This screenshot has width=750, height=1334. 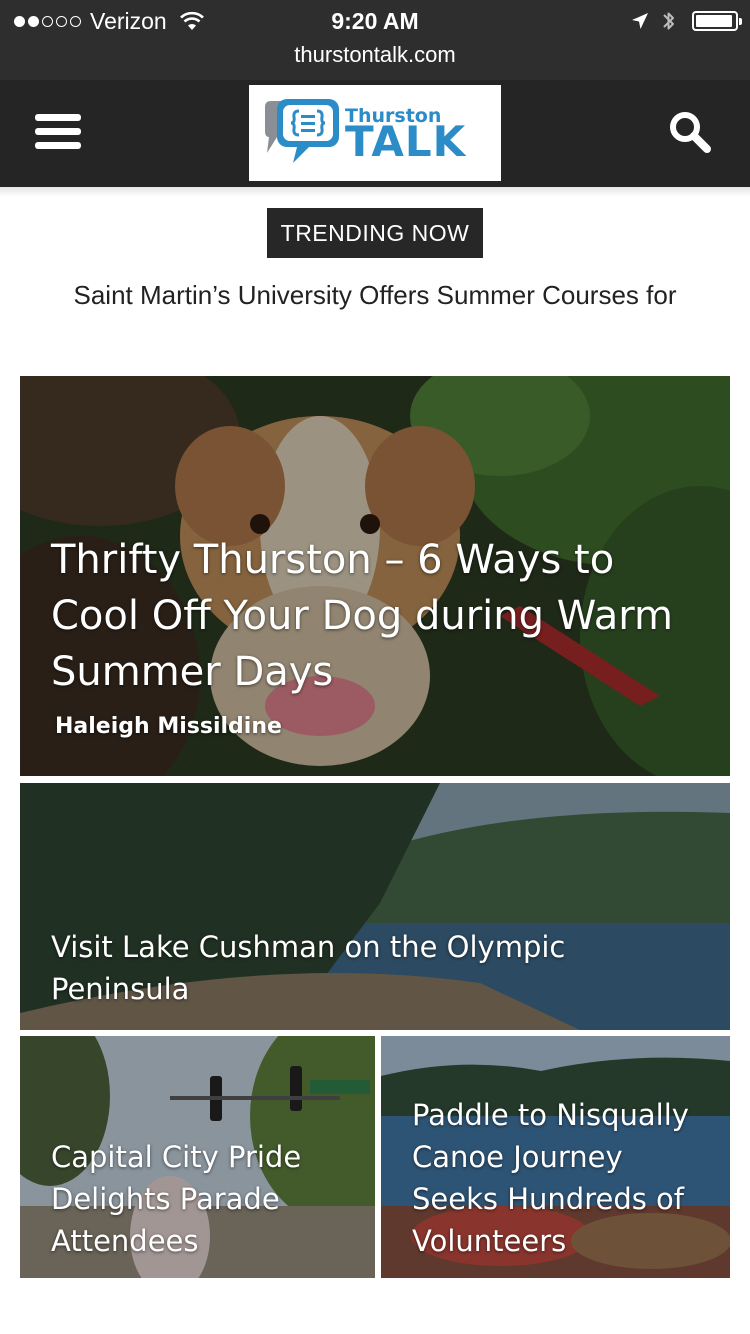 What do you see at coordinates (168, 726) in the screenshot?
I see `article-author: Haleigh Missildine` at bounding box center [168, 726].